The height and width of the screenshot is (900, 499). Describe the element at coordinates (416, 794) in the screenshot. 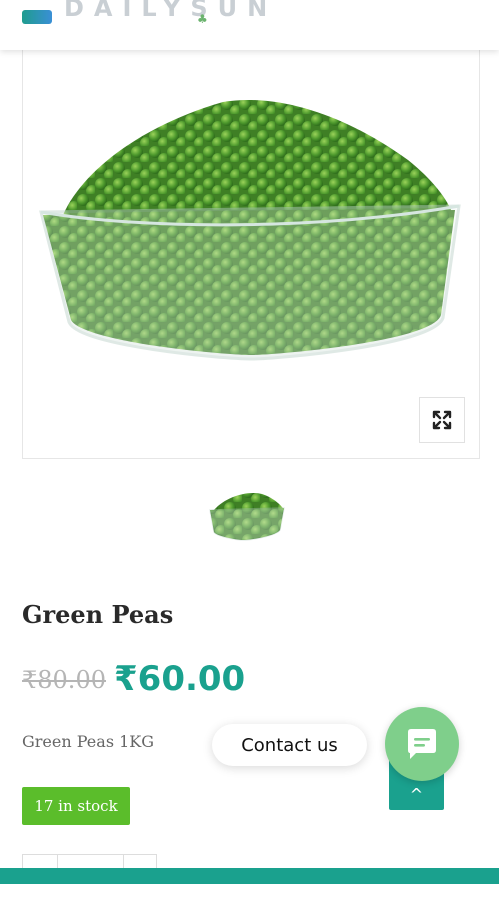

I see `chevron-up-icon: ^` at that location.